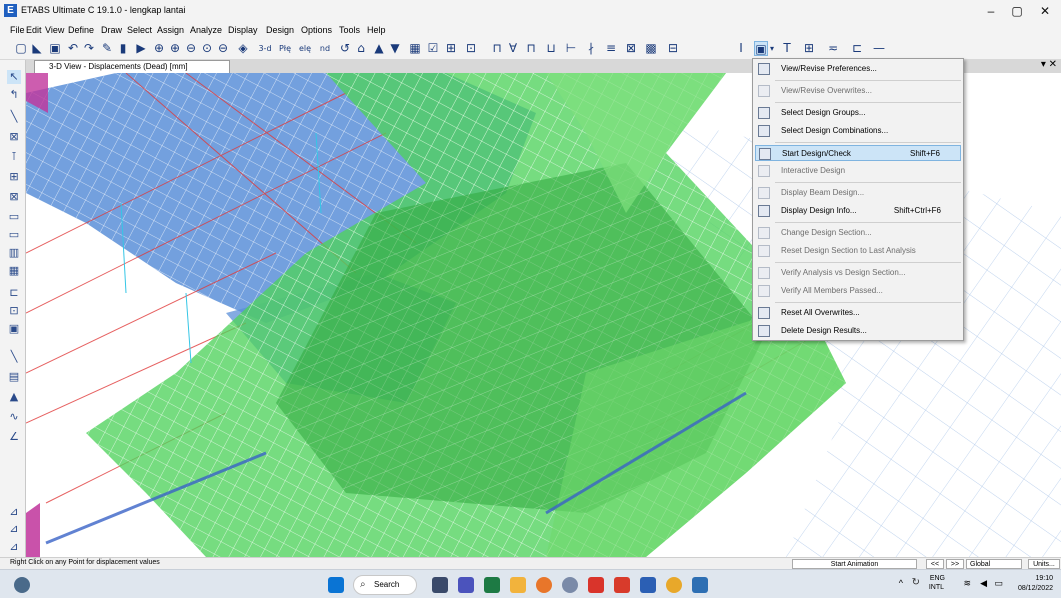  What do you see at coordinates (14, 293) in the screenshot?
I see `draw-link-icon: ⊏` at bounding box center [14, 293].